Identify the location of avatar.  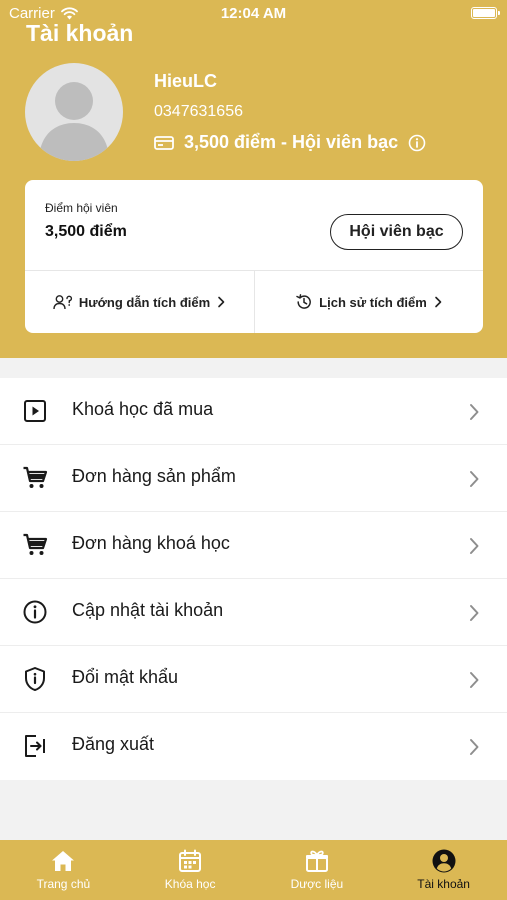
(74, 112).